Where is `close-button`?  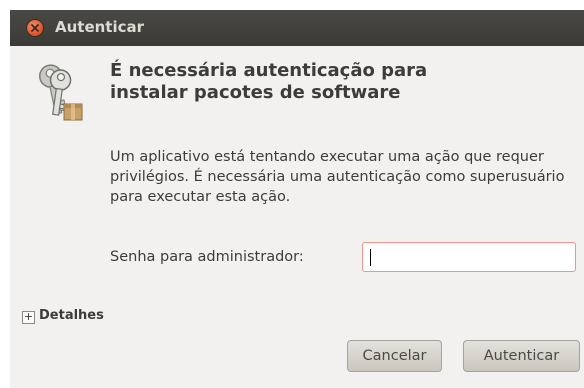
close-button is located at coordinates (35, 28).